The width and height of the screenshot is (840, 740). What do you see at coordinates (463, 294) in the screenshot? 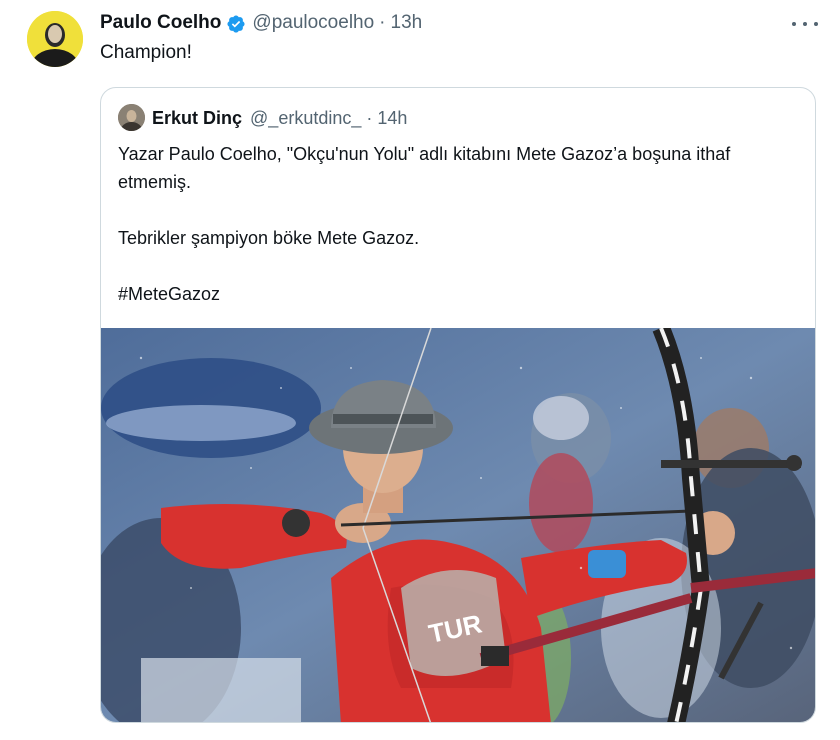
I see `hashtag-link: #MeteGazoz` at bounding box center [463, 294].